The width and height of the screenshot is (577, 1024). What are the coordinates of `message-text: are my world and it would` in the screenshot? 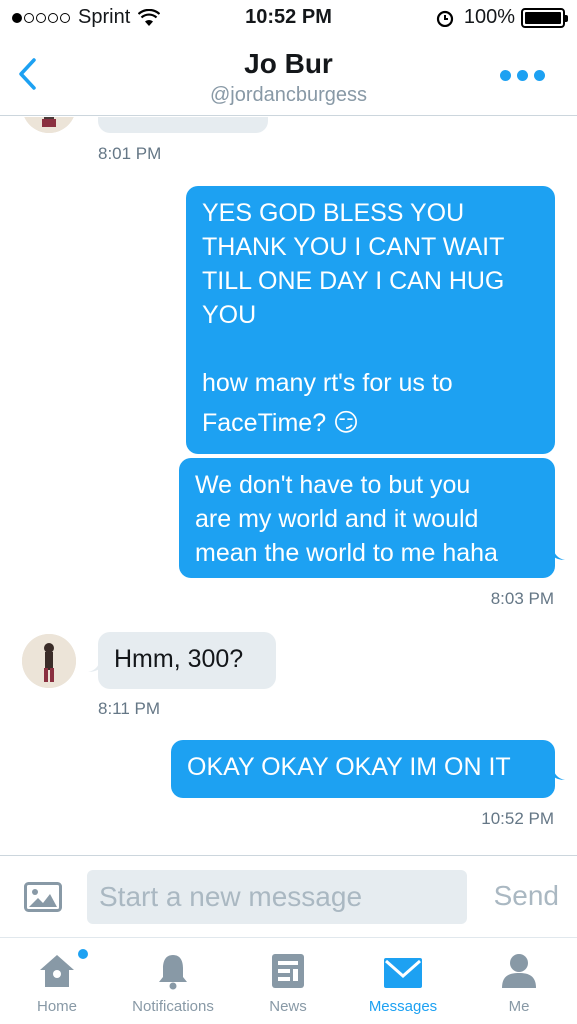 It's located at (337, 519).